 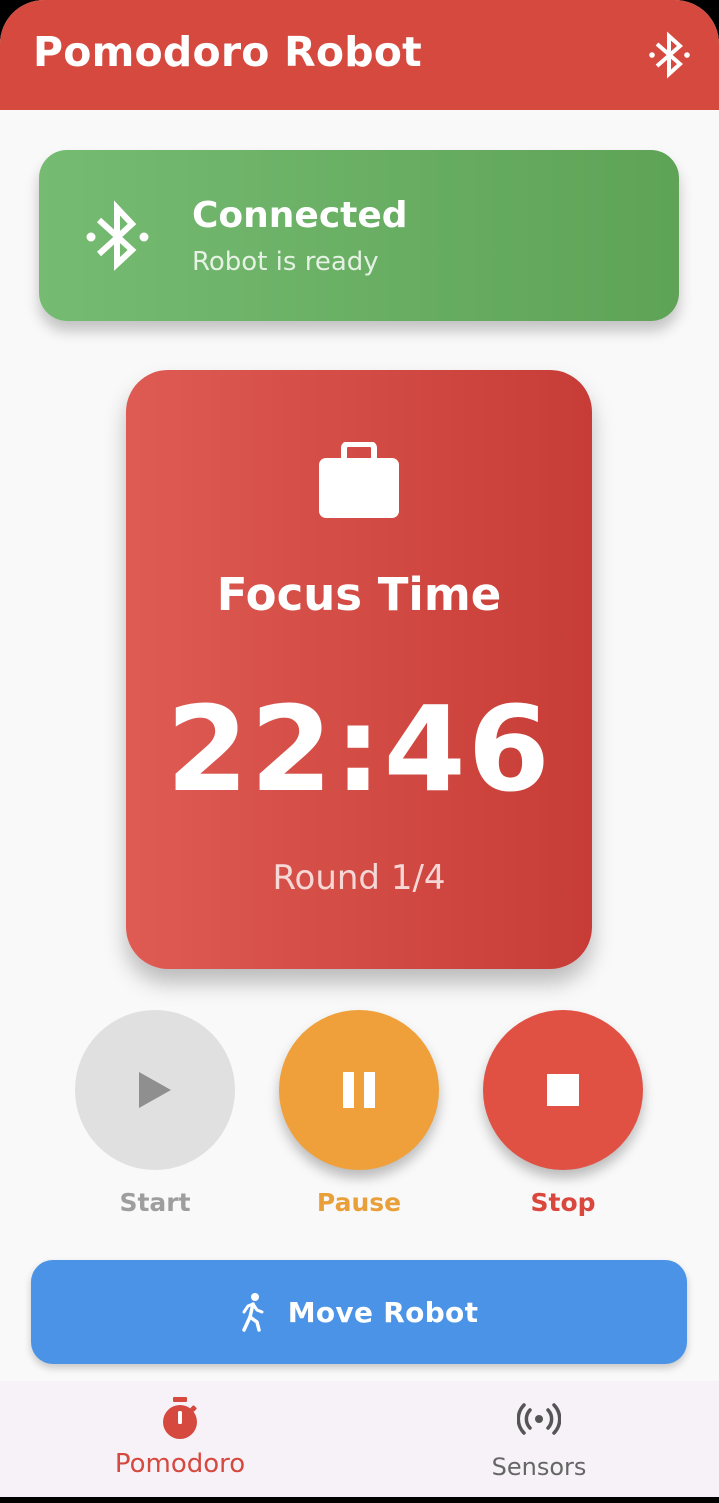 I want to click on stopwatch-icon, so click(x=180, y=1418).